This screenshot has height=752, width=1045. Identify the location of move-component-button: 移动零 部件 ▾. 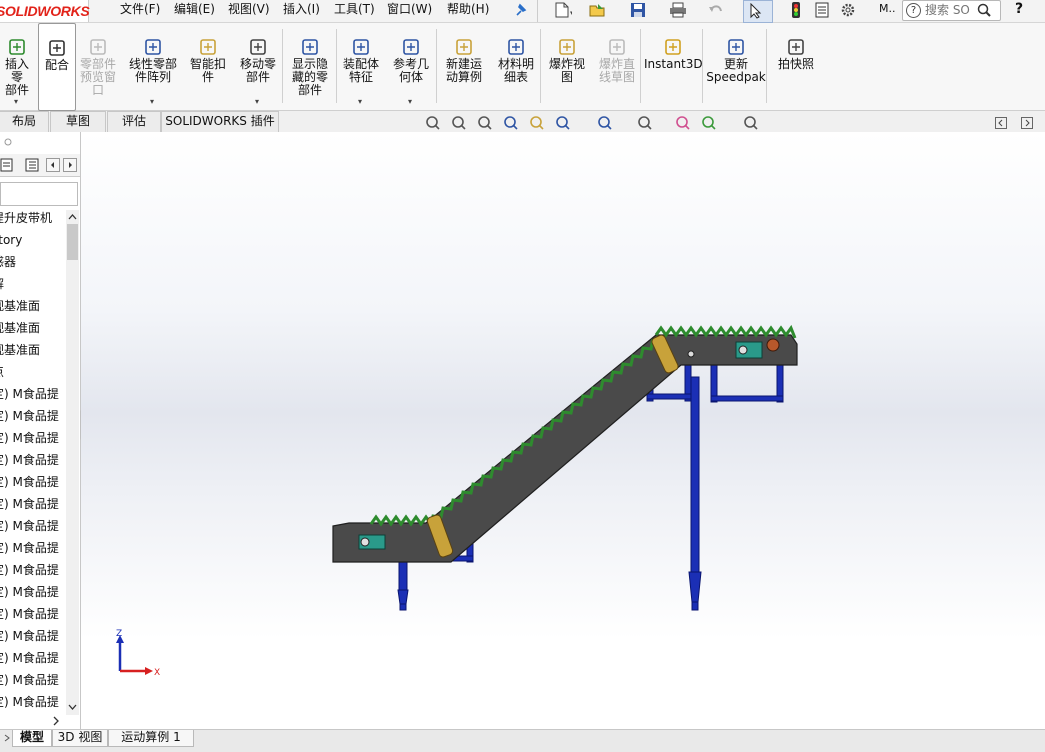
(258, 66).